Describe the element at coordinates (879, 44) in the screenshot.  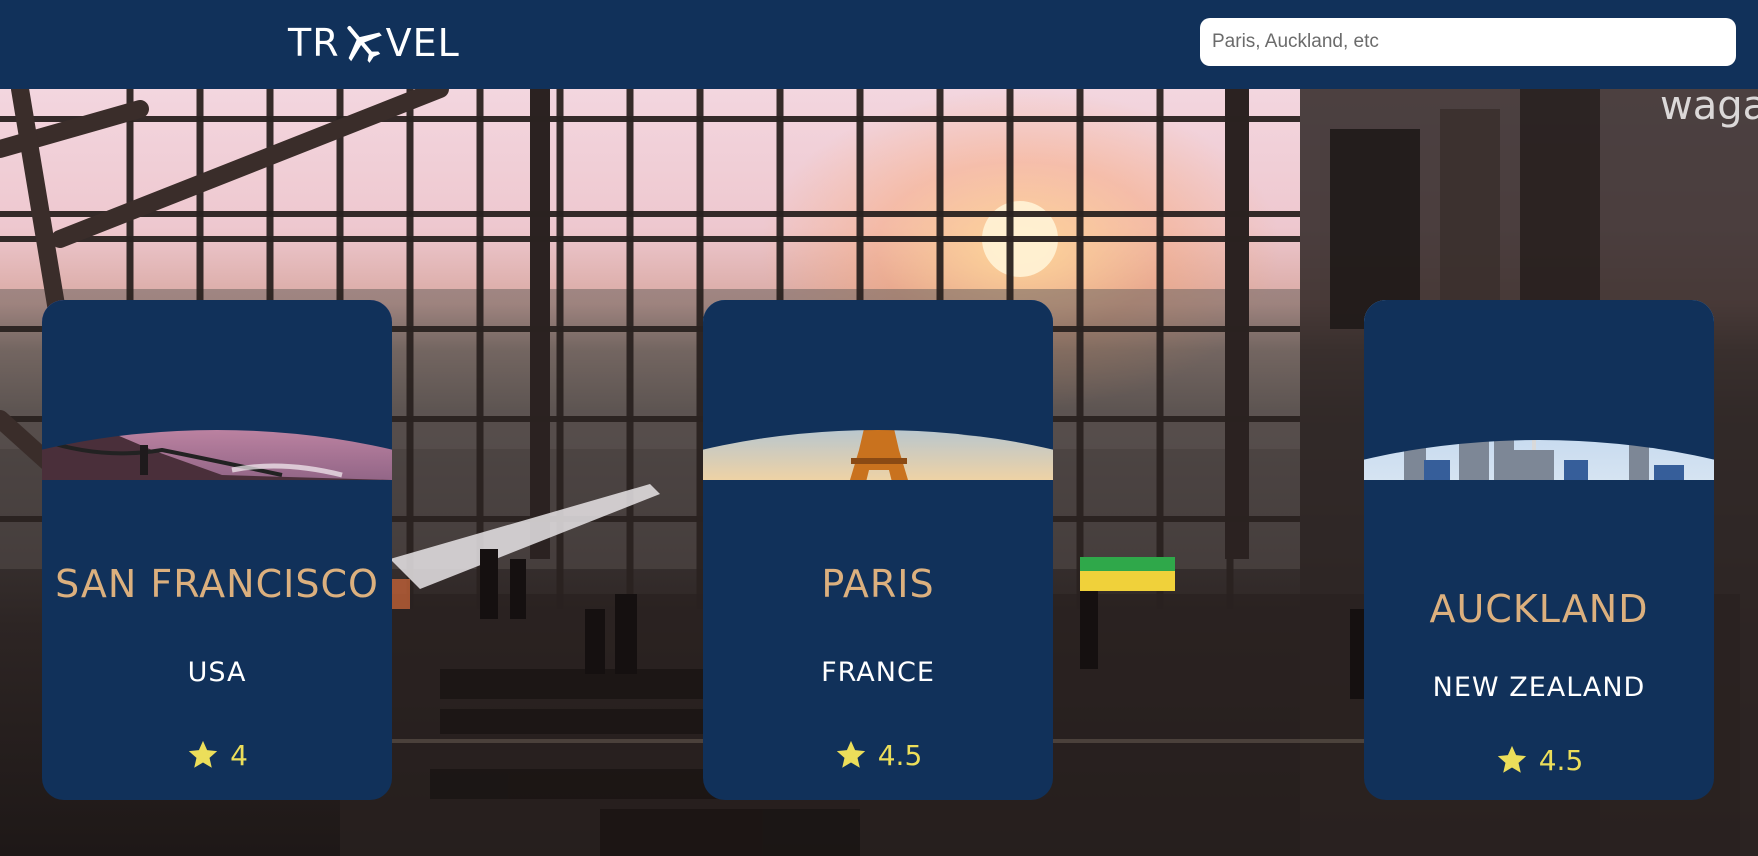
I see `top-navbar: TR VEL` at that location.